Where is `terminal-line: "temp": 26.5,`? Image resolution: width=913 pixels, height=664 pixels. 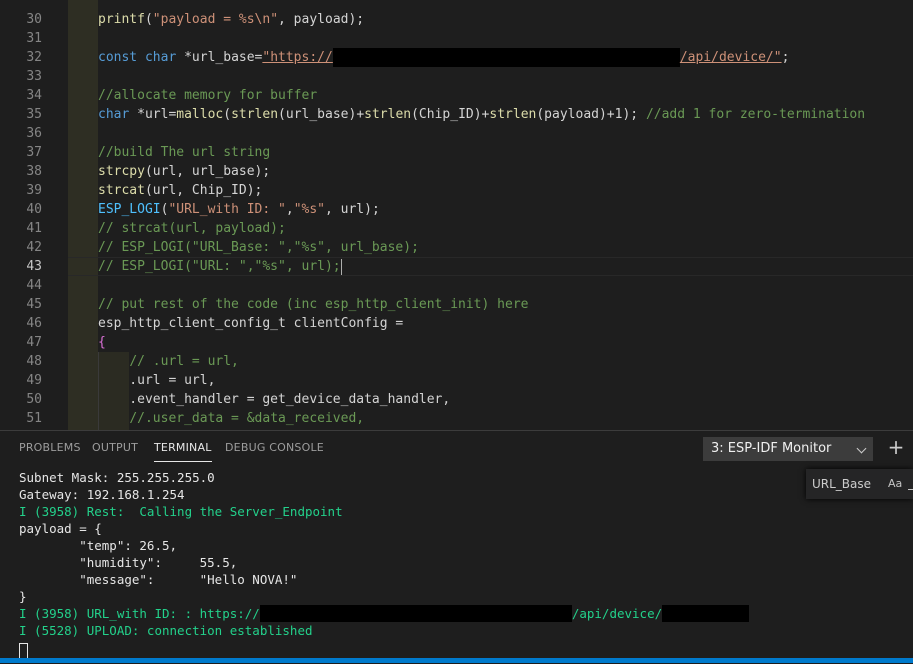
terminal-line: "temp": 26.5, is located at coordinates (98, 545).